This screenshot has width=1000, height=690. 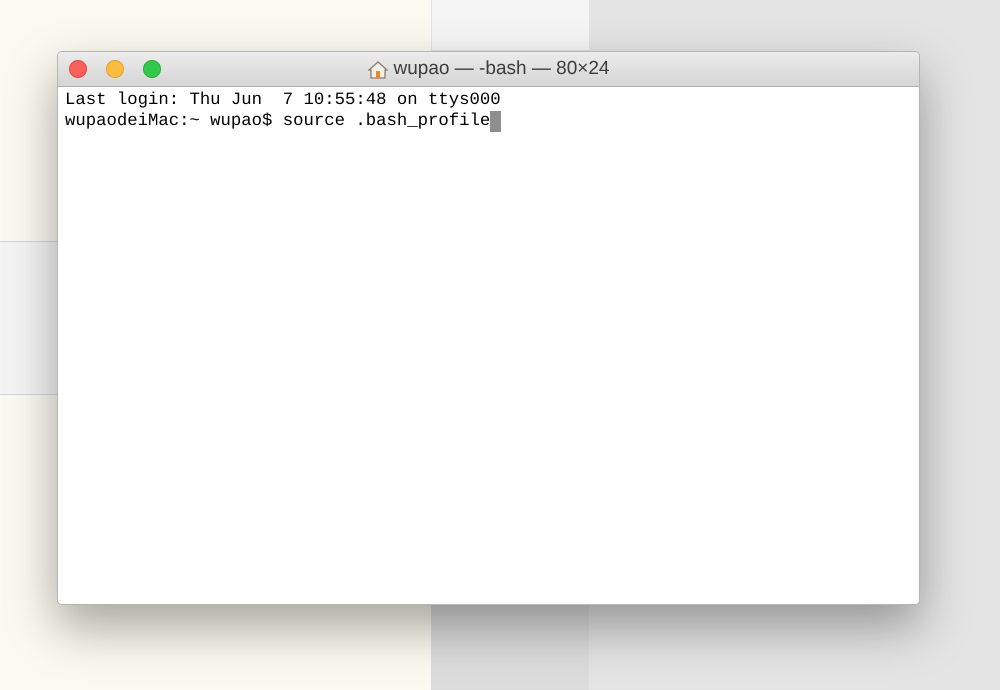 I want to click on house-icon, so click(x=378, y=69).